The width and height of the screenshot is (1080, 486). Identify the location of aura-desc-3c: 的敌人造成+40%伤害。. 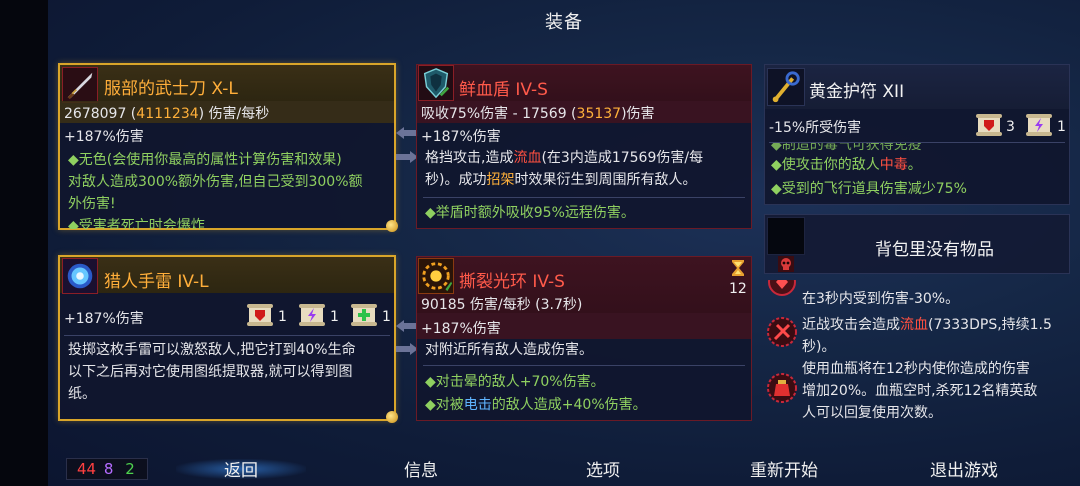
(569, 405).